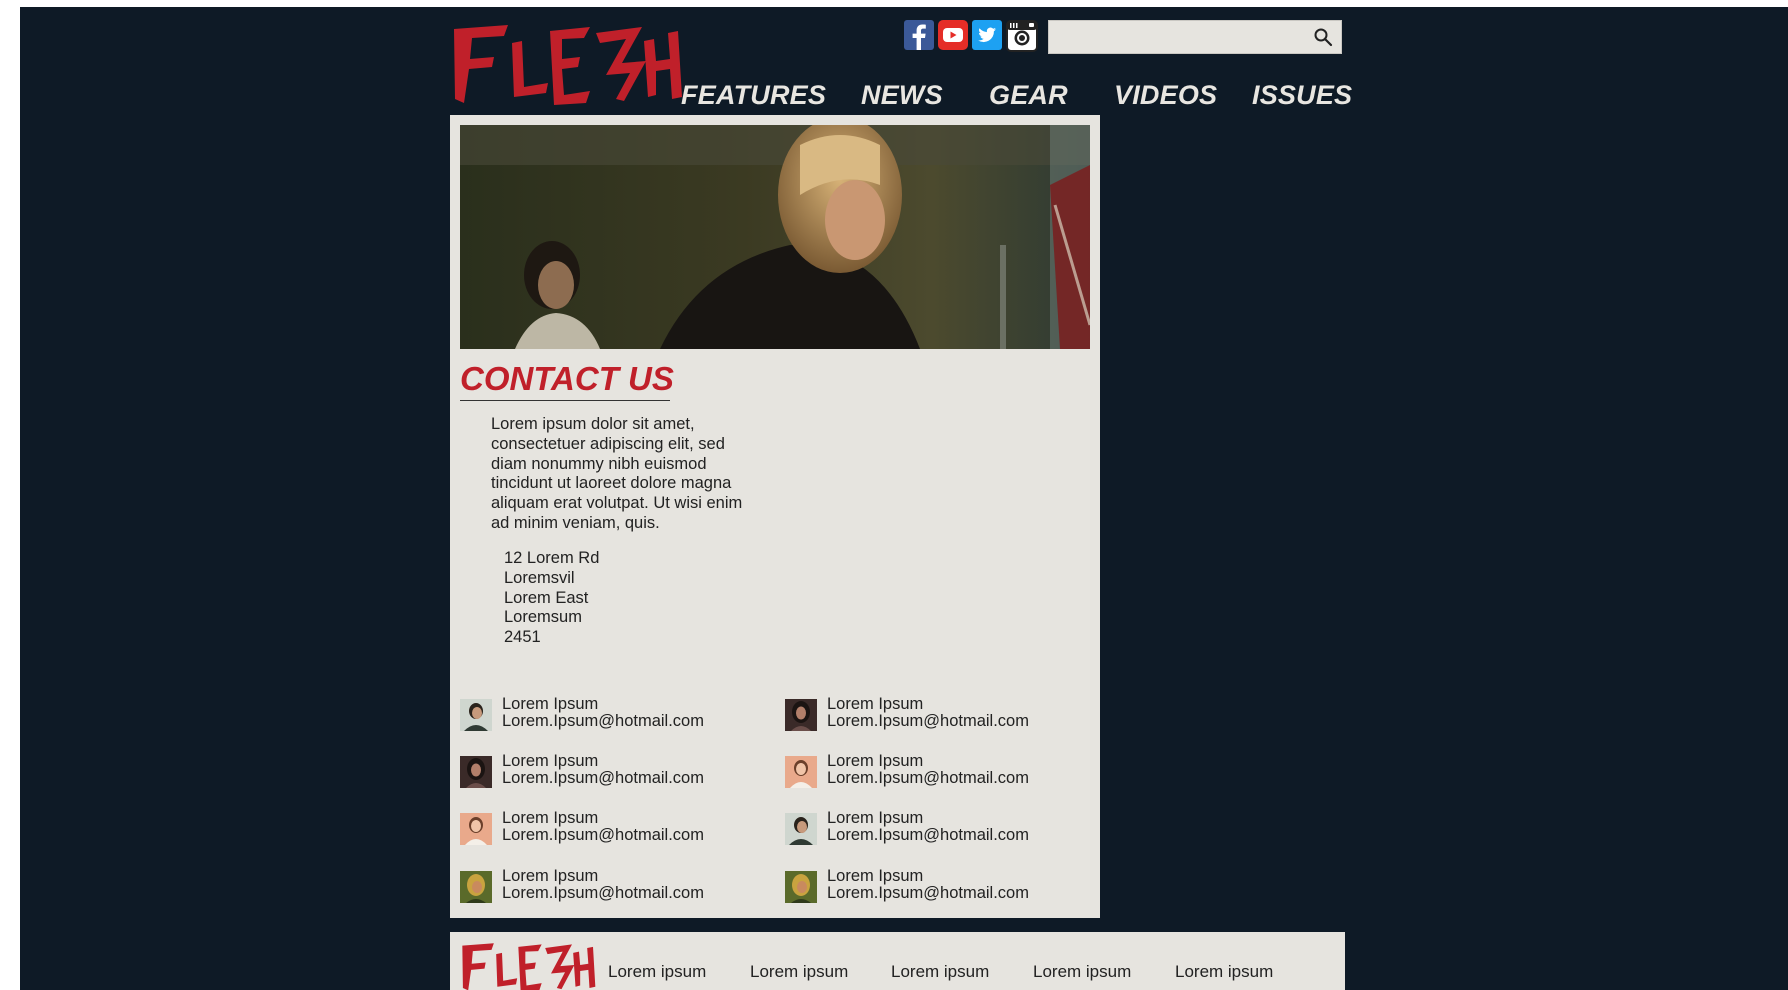 This screenshot has height=990, width=1788. Describe the element at coordinates (1302, 95) in the screenshot. I see `nav-issues: ISSUES` at that location.